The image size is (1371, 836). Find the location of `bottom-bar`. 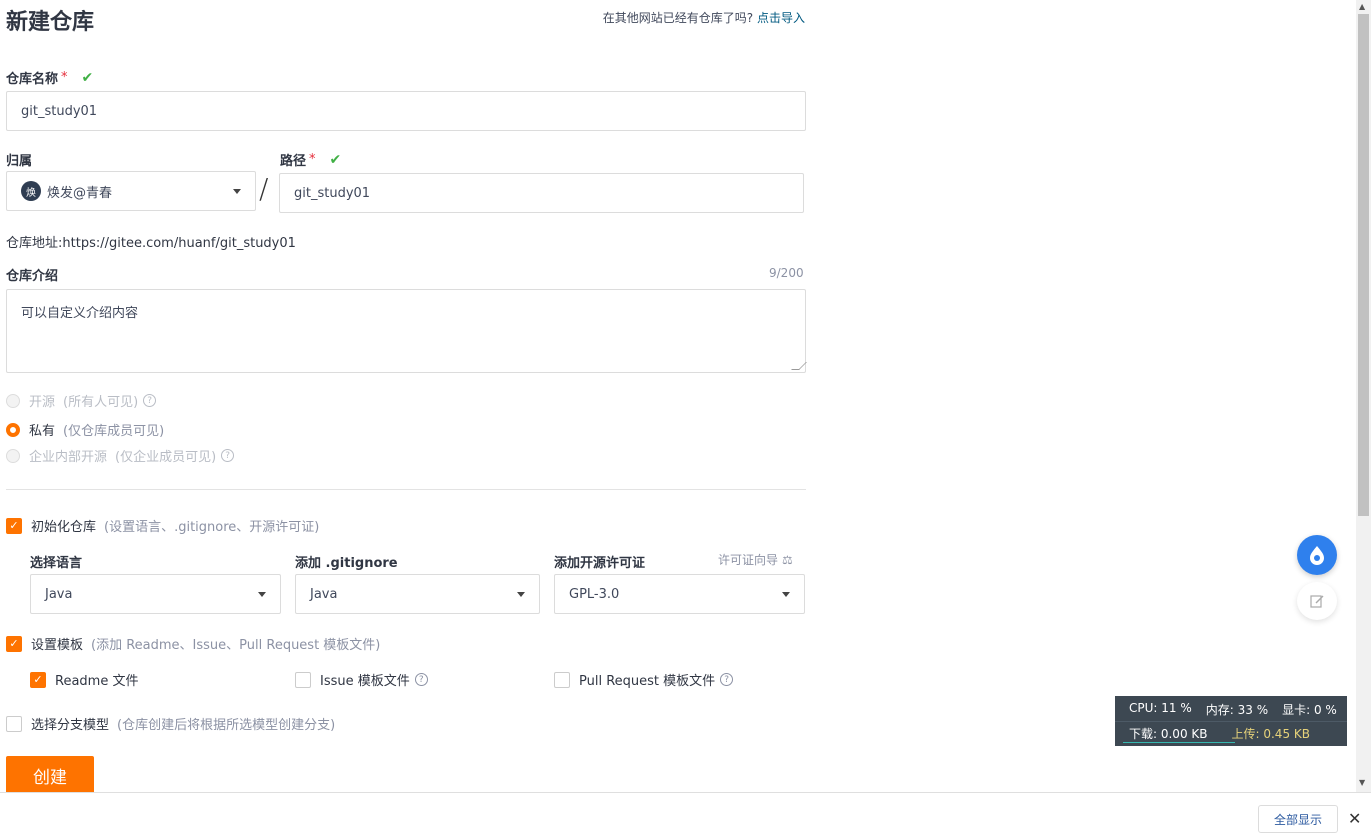

bottom-bar is located at coordinates (685, 814).